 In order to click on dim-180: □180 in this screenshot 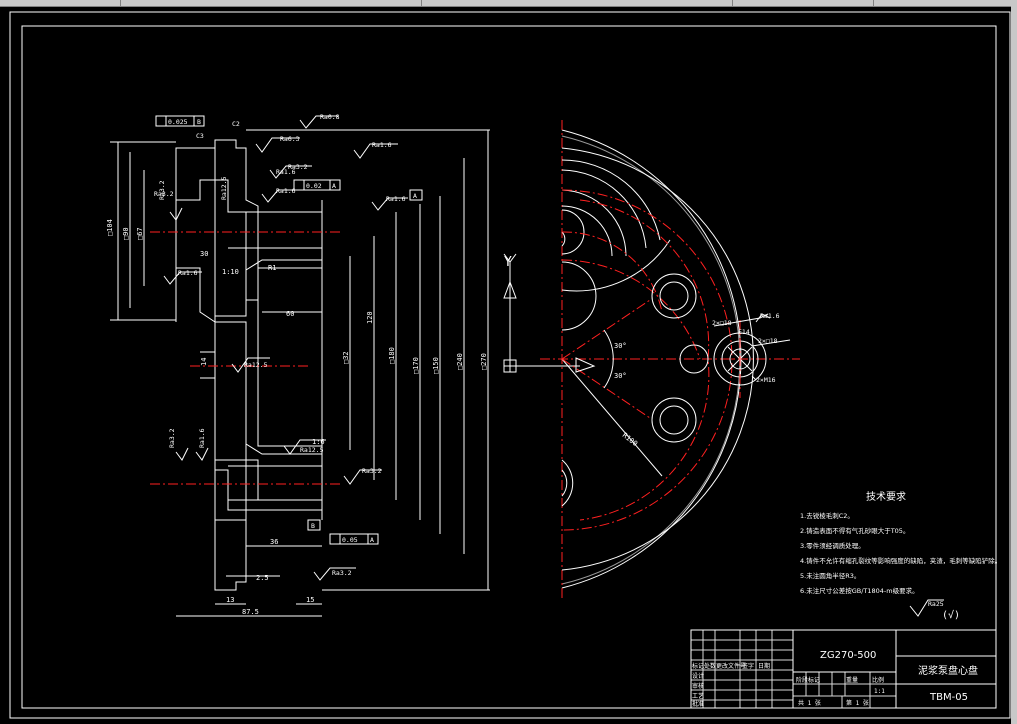, I will do `click(392, 355)`.